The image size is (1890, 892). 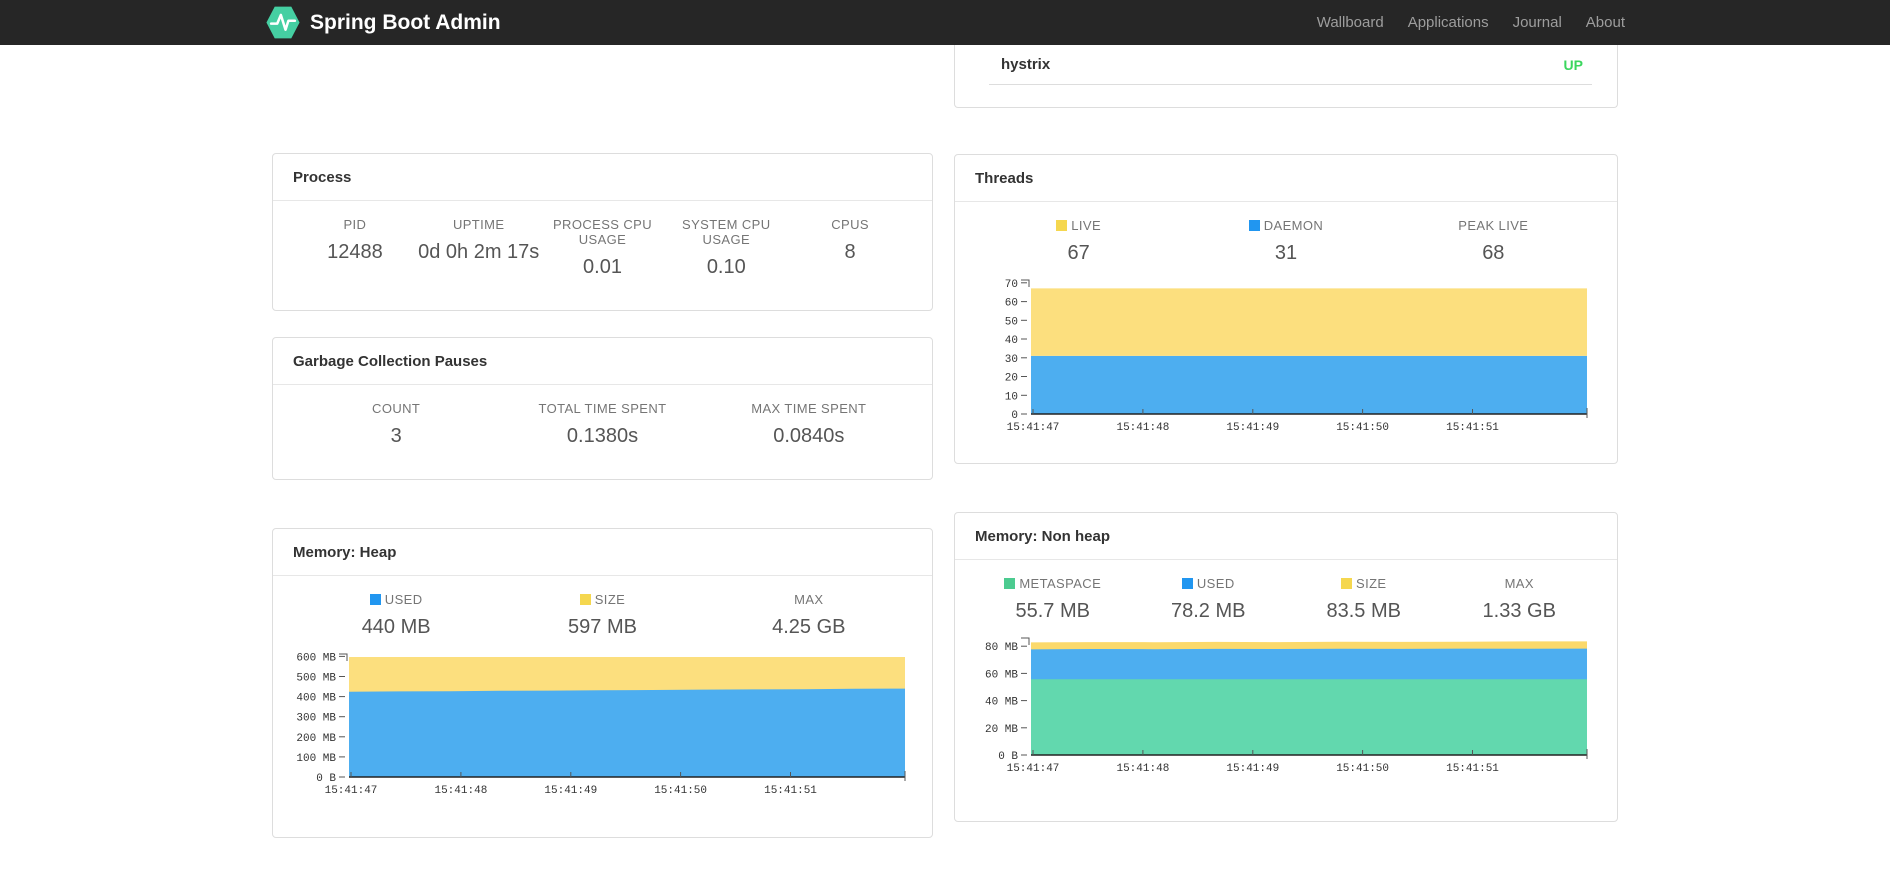 I want to click on stat-process-cpu-usage: PROCESS CPU USAGE 0.01, so click(x=602, y=247).